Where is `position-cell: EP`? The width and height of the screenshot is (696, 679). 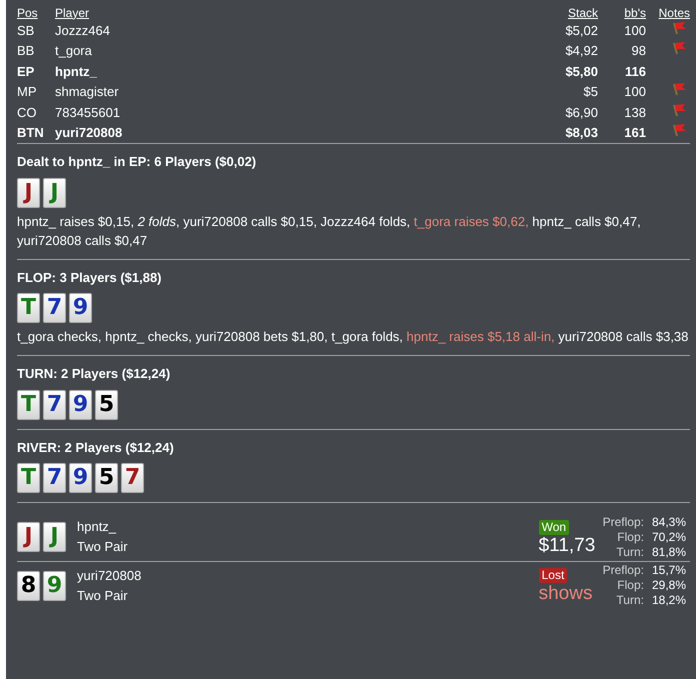
position-cell: EP is located at coordinates (25, 71).